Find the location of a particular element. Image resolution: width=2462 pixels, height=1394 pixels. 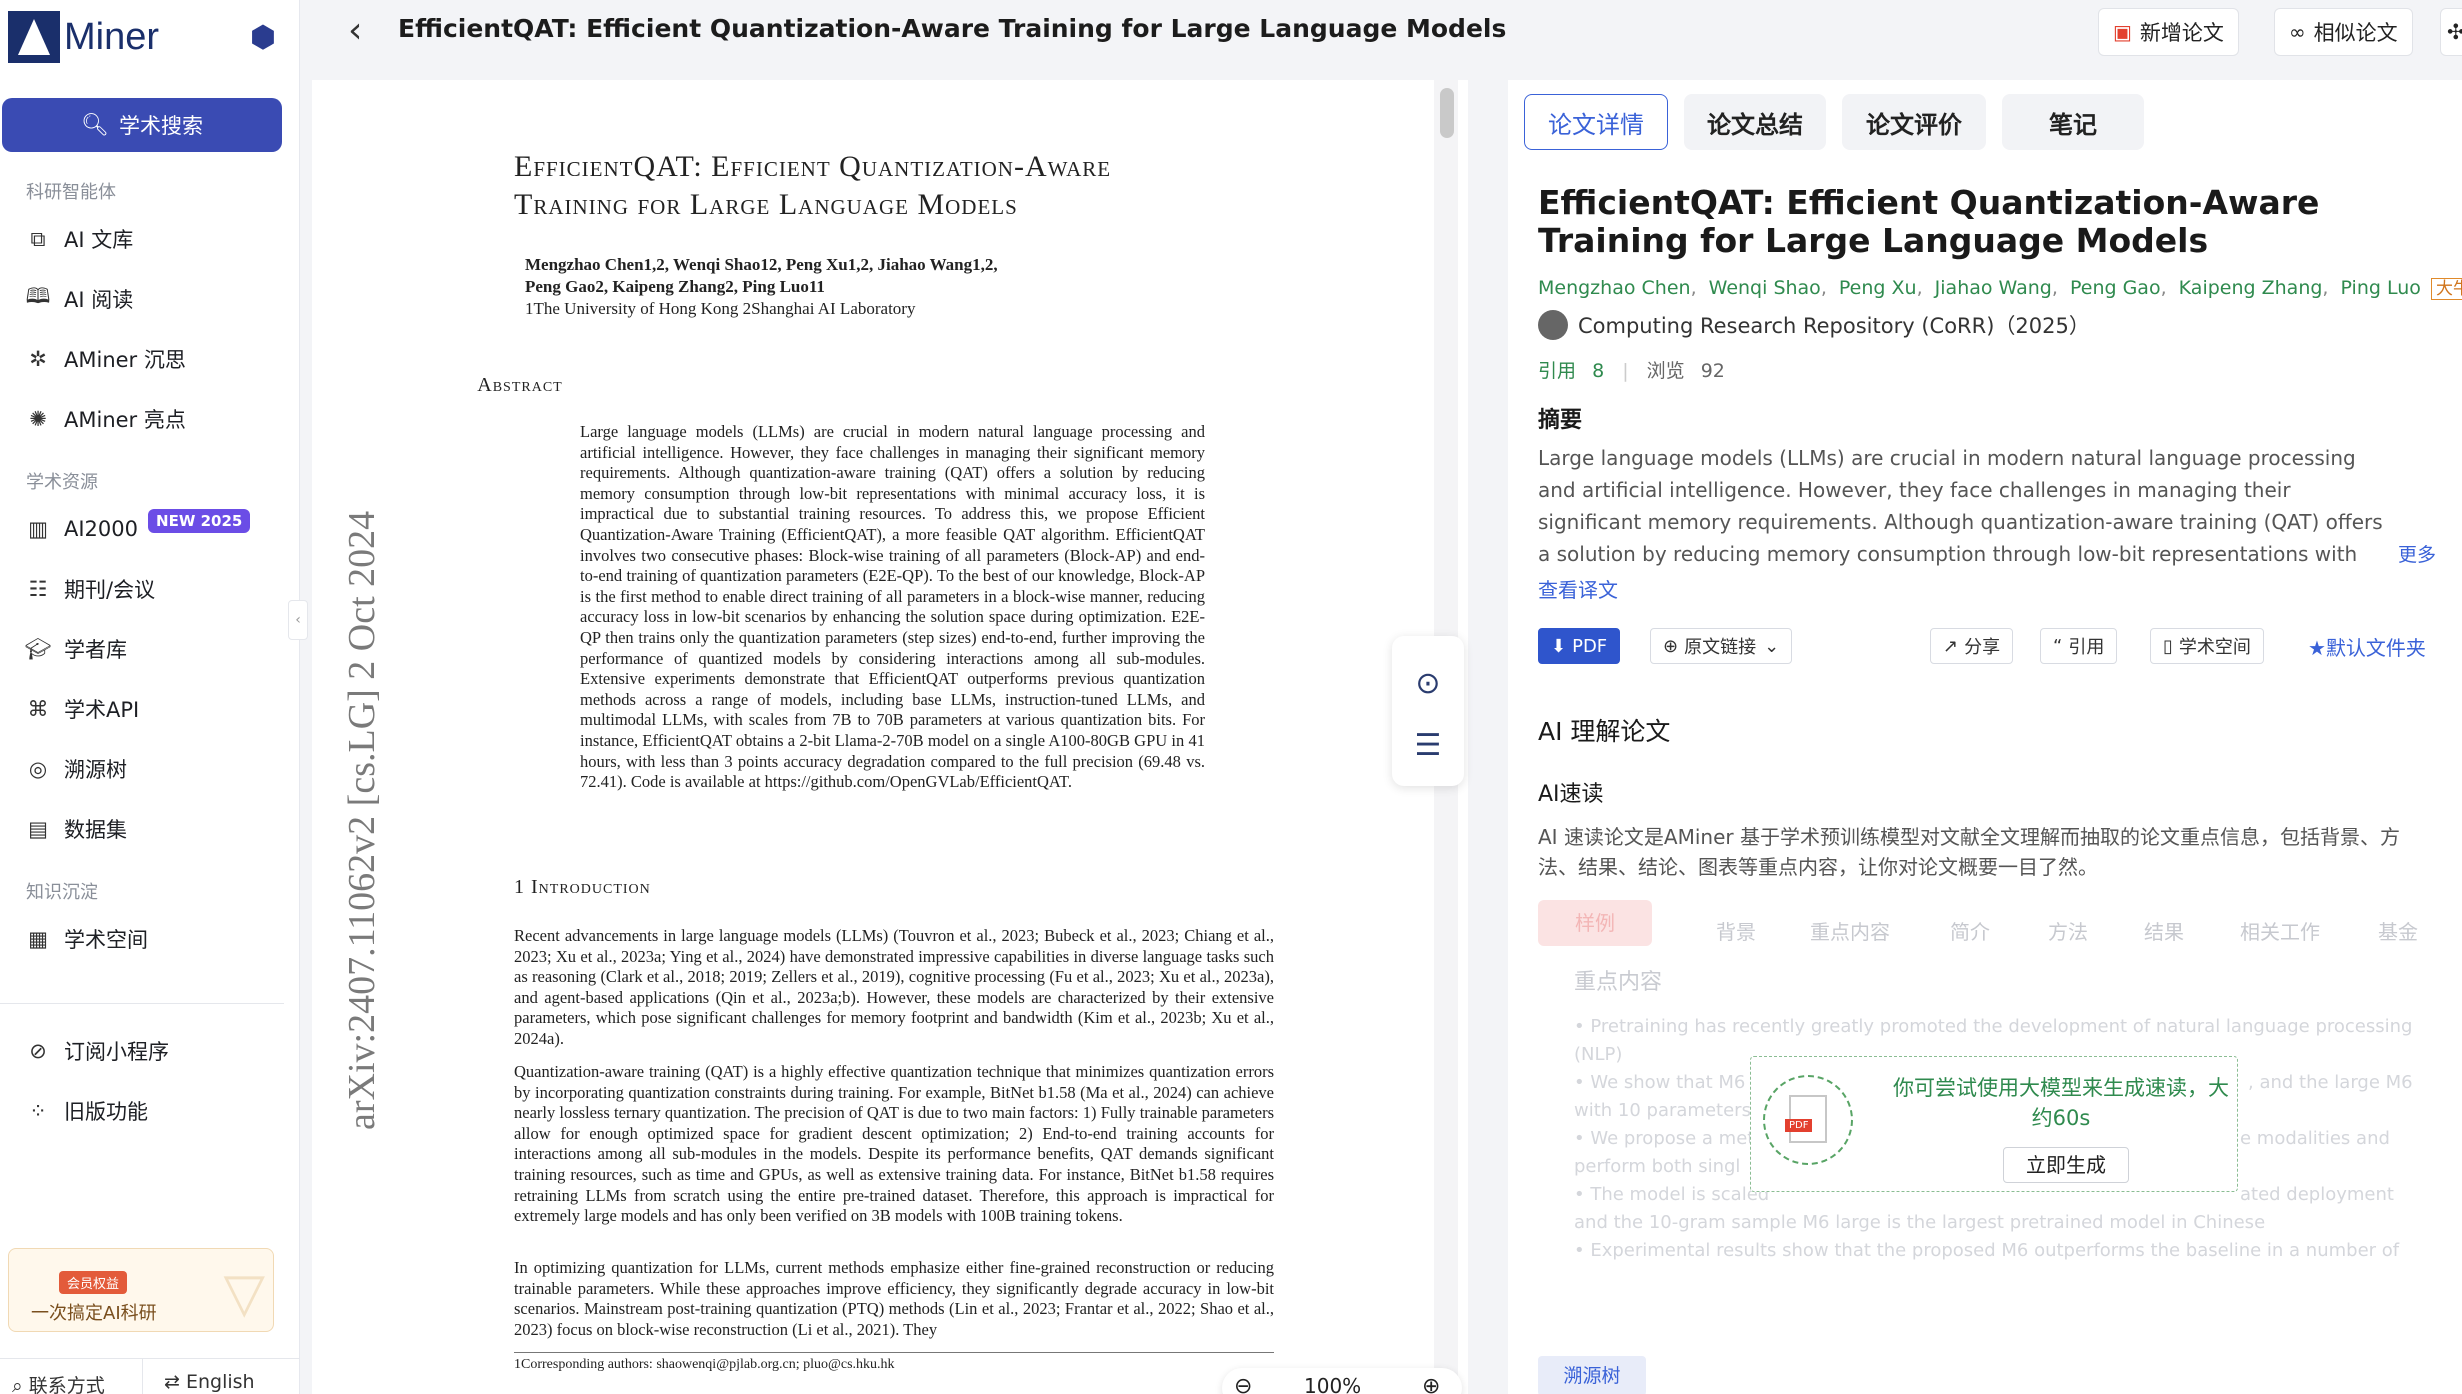

scholar-icon: 🎓︎ is located at coordinates (38, 648).